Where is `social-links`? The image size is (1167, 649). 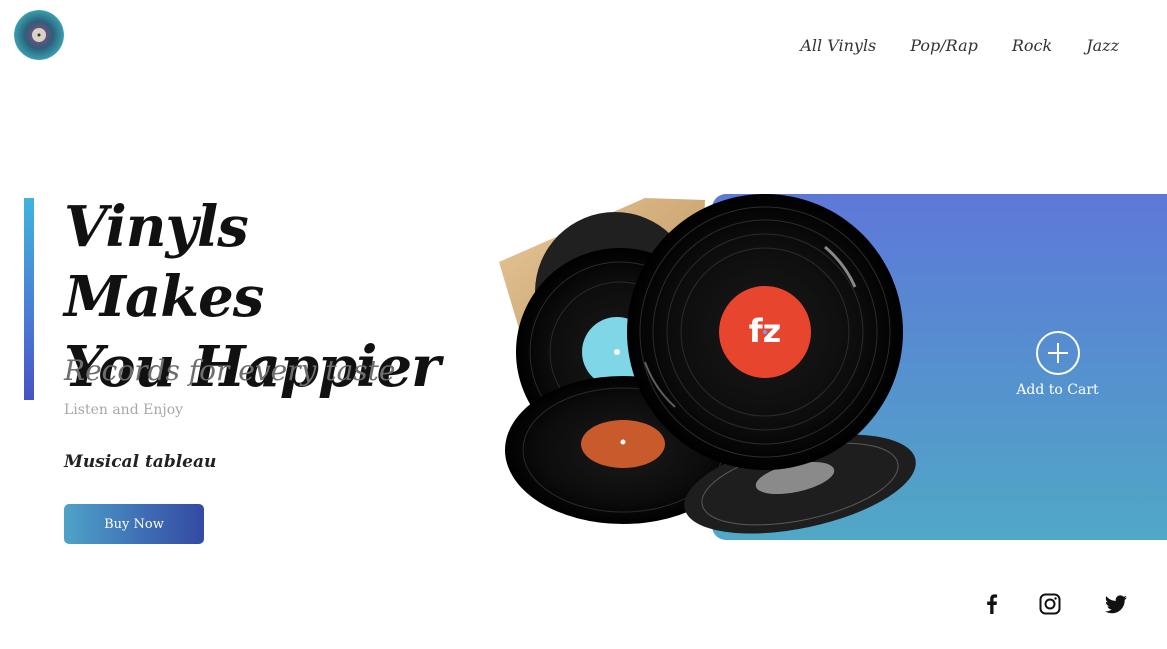 social-links is located at coordinates (1058, 604).